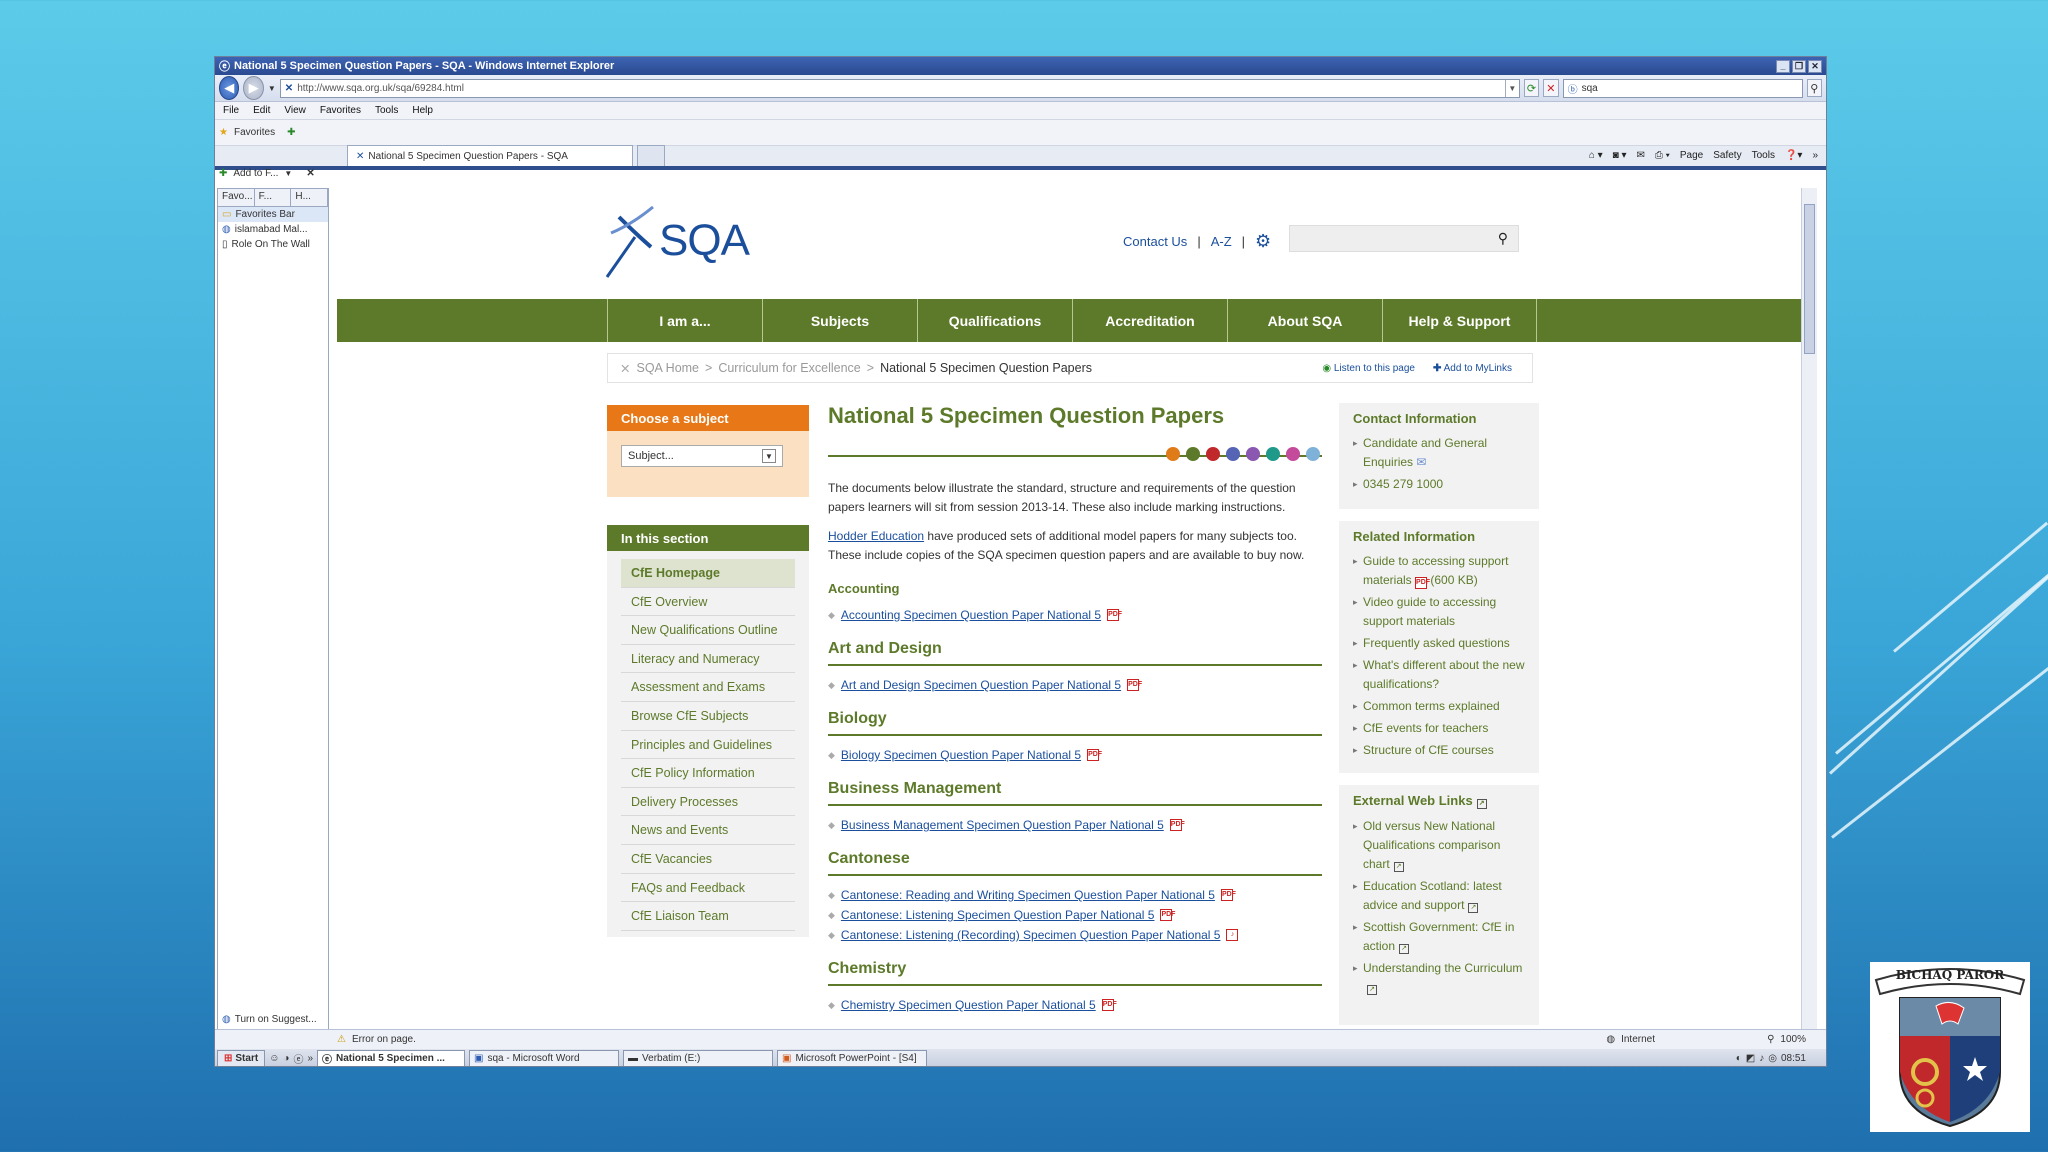 The height and width of the screenshot is (1152, 2048). Describe the element at coordinates (1440, 750) in the screenshot. I see `related-link: Structure of CfE courses` at that location.